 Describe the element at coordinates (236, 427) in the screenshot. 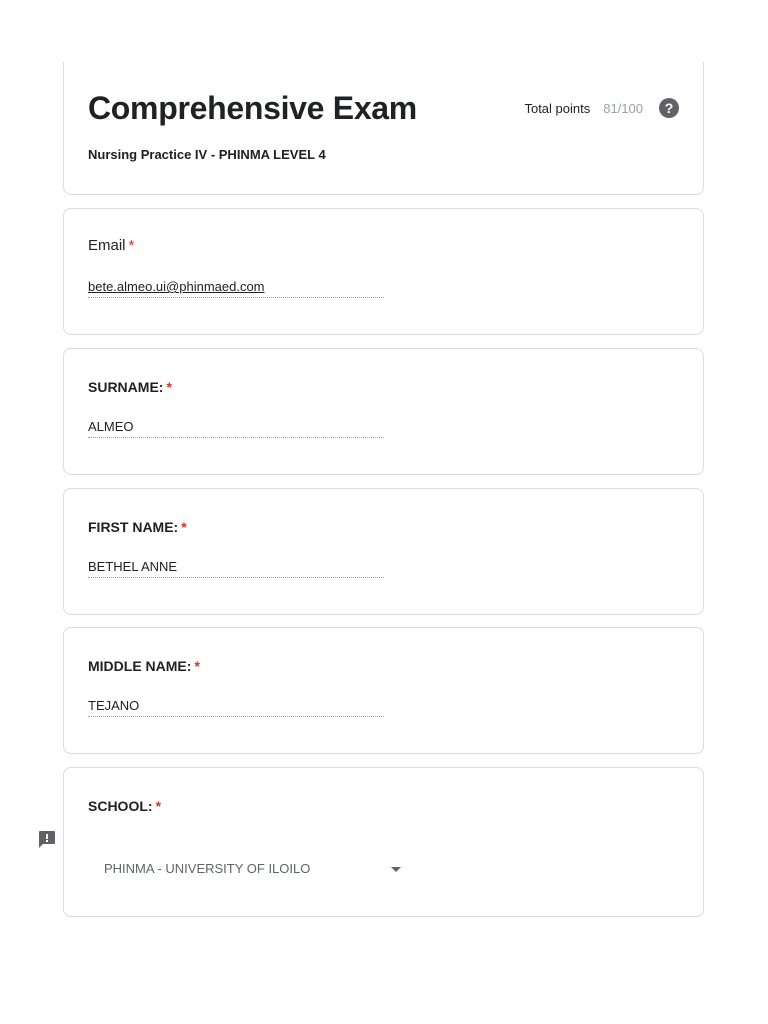

I see `surname-field: ALMEO` at that location.